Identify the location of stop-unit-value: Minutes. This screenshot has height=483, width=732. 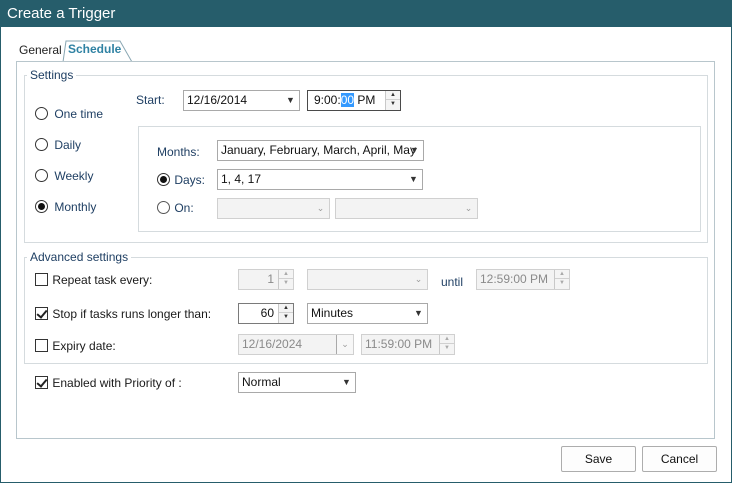
(332, 313).